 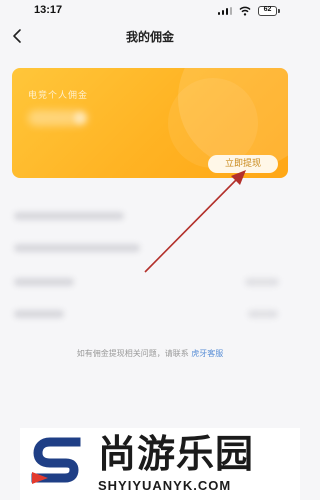 I want to click on contact-info: 如有佣金提现相关问题，请联系 虎牙客服, so click(x=150, y=353).